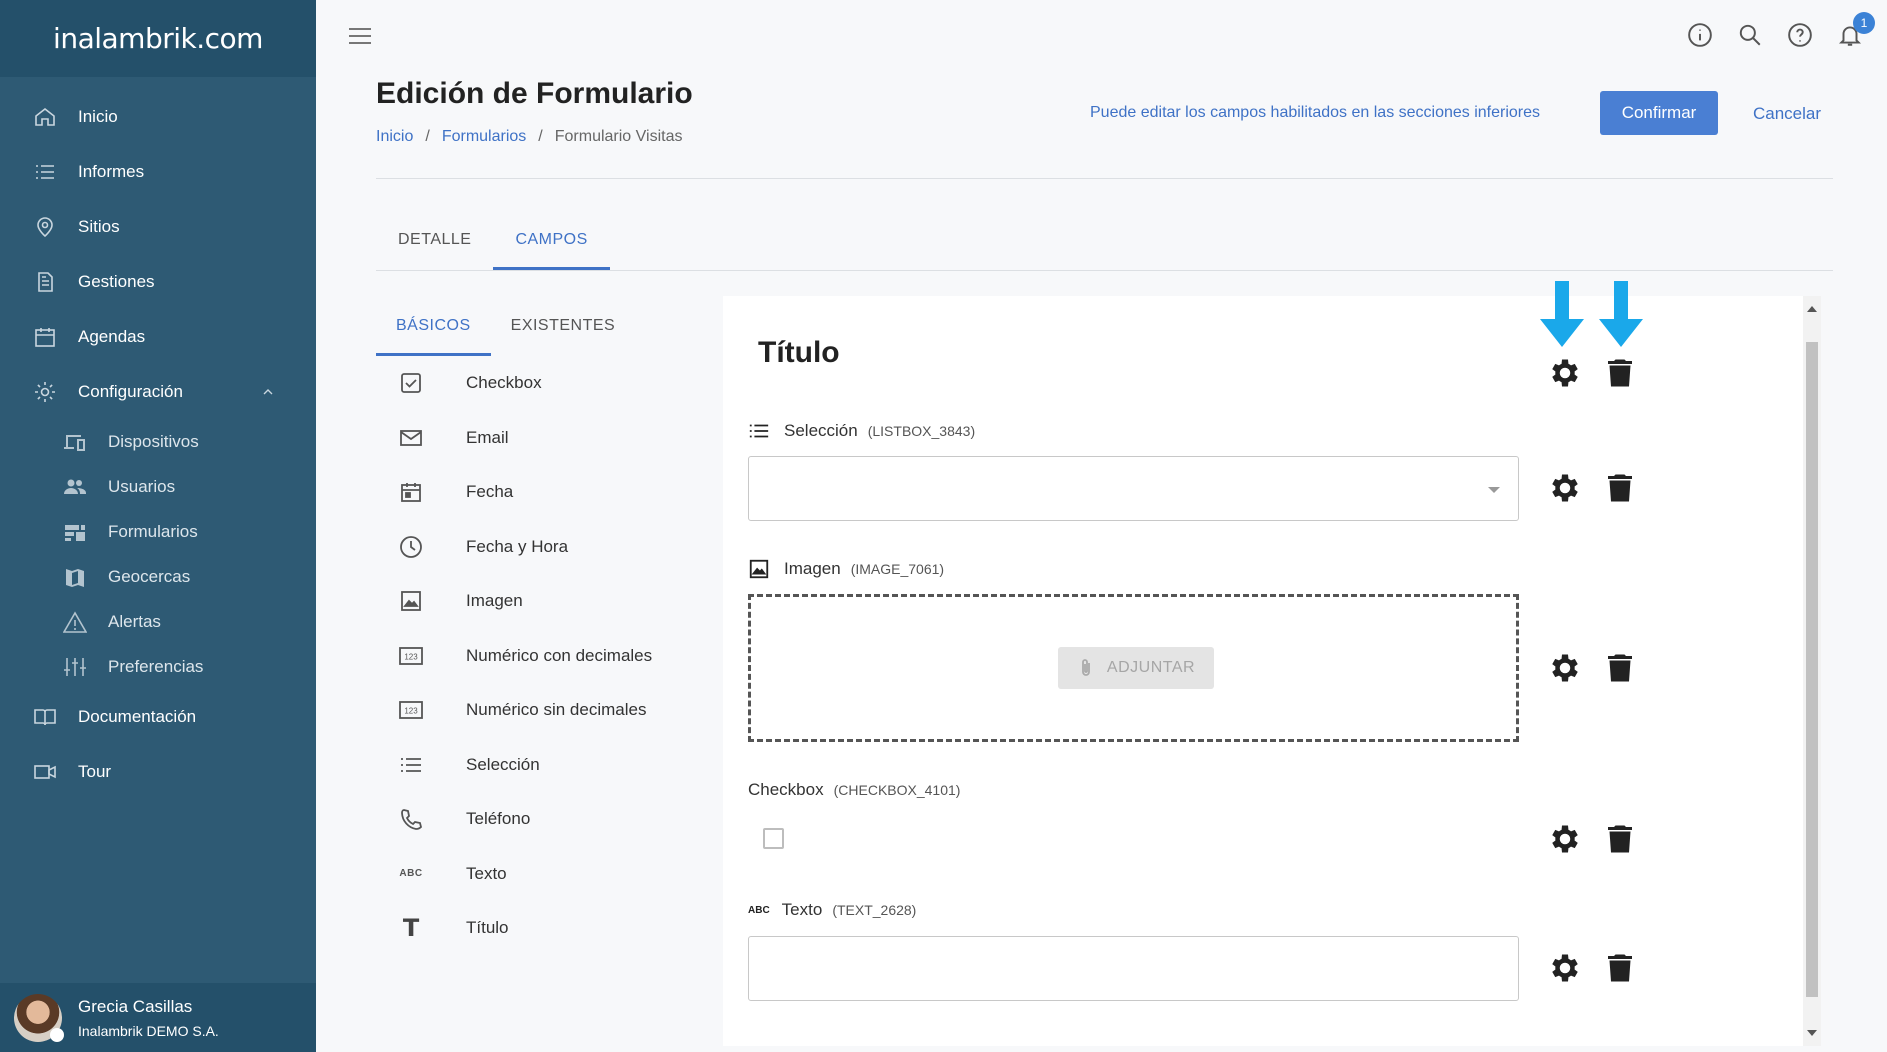 This screenshot has height=1052, width=1887. What do you see at coordinates (1812, 309) in the screenshot?
I see `scroll-up-icon` at bounding box center [1812, 309].